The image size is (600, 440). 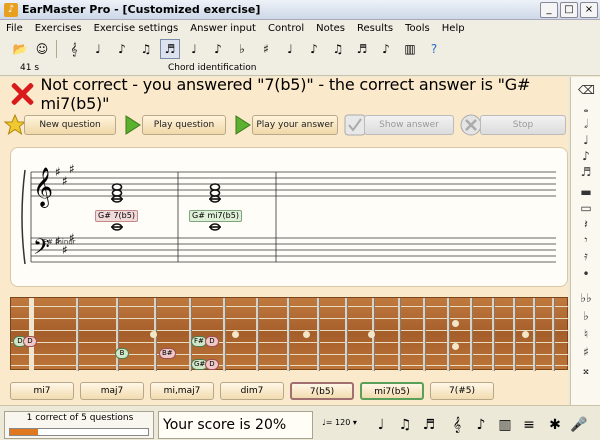 What do you see at coordinates (586, 208) in the screenshot?
I see `half-rest-icon: ▭` at bounding box center [586, 208].